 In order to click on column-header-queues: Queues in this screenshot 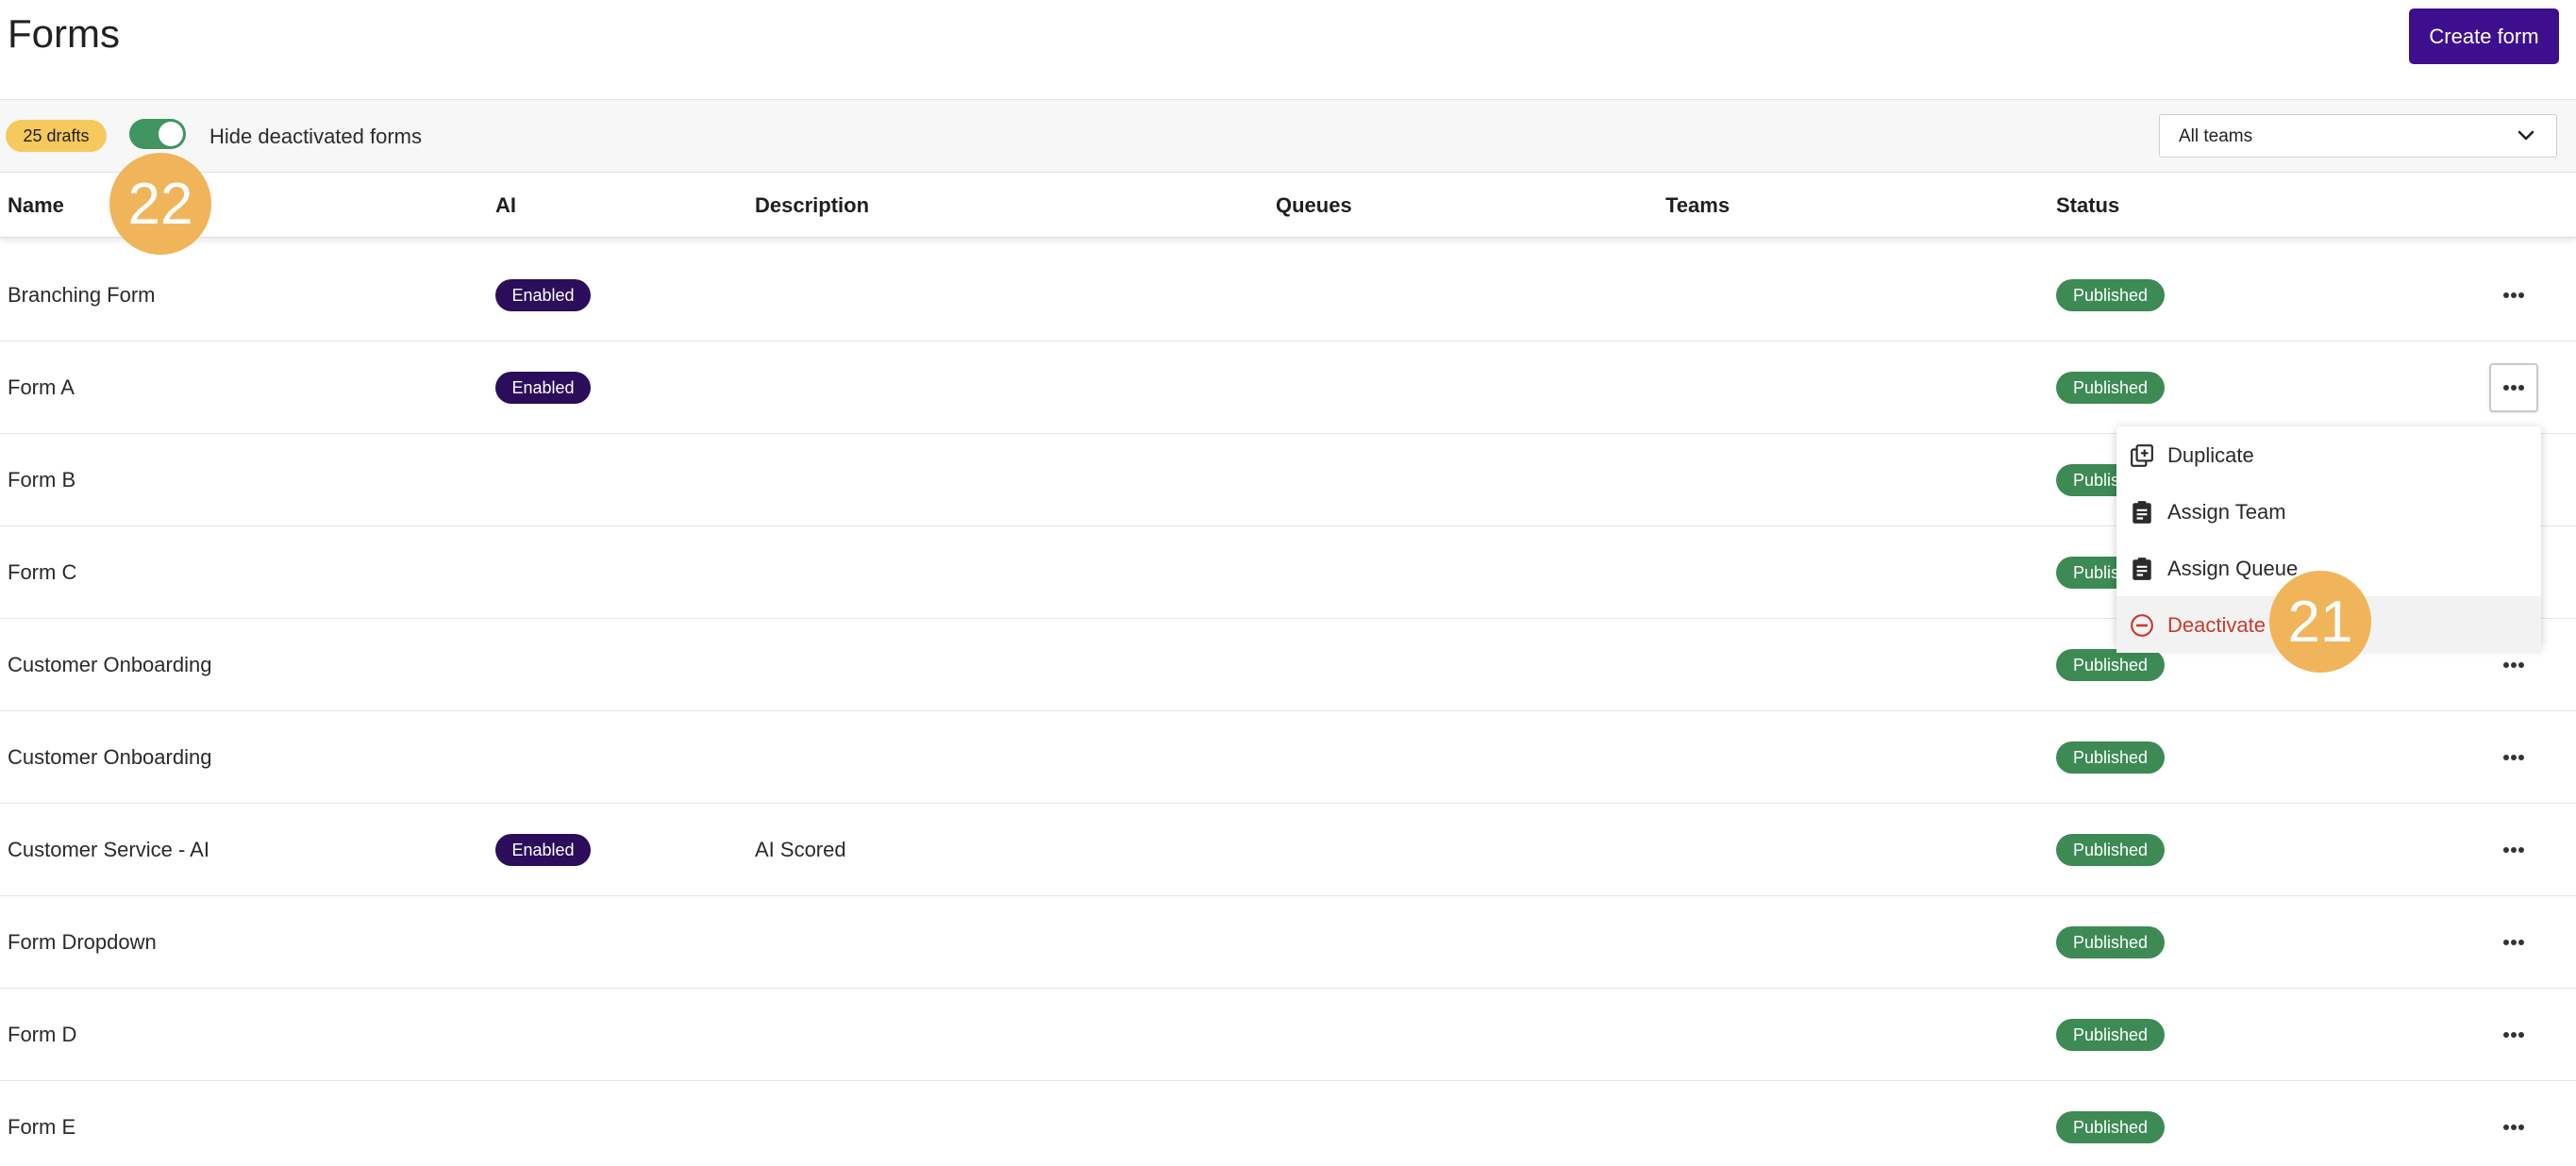, I will do `click(1314, 205)`.